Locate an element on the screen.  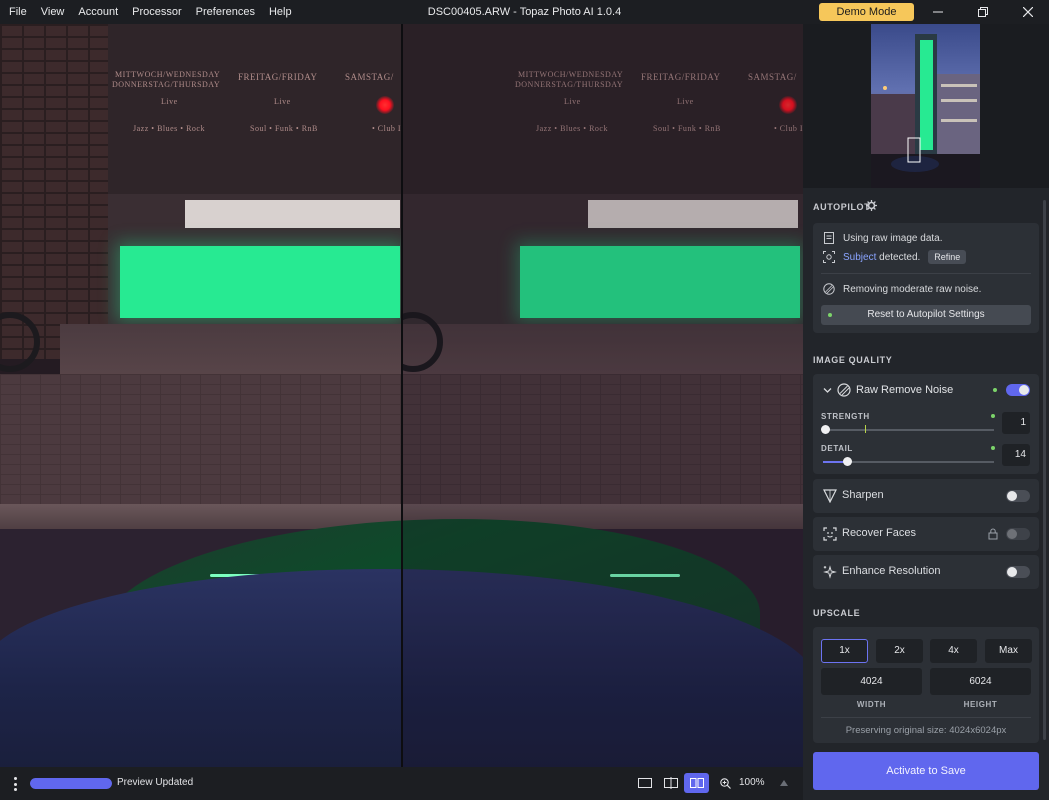
status-text: Preview Updated is located at coordinates (155, 782).